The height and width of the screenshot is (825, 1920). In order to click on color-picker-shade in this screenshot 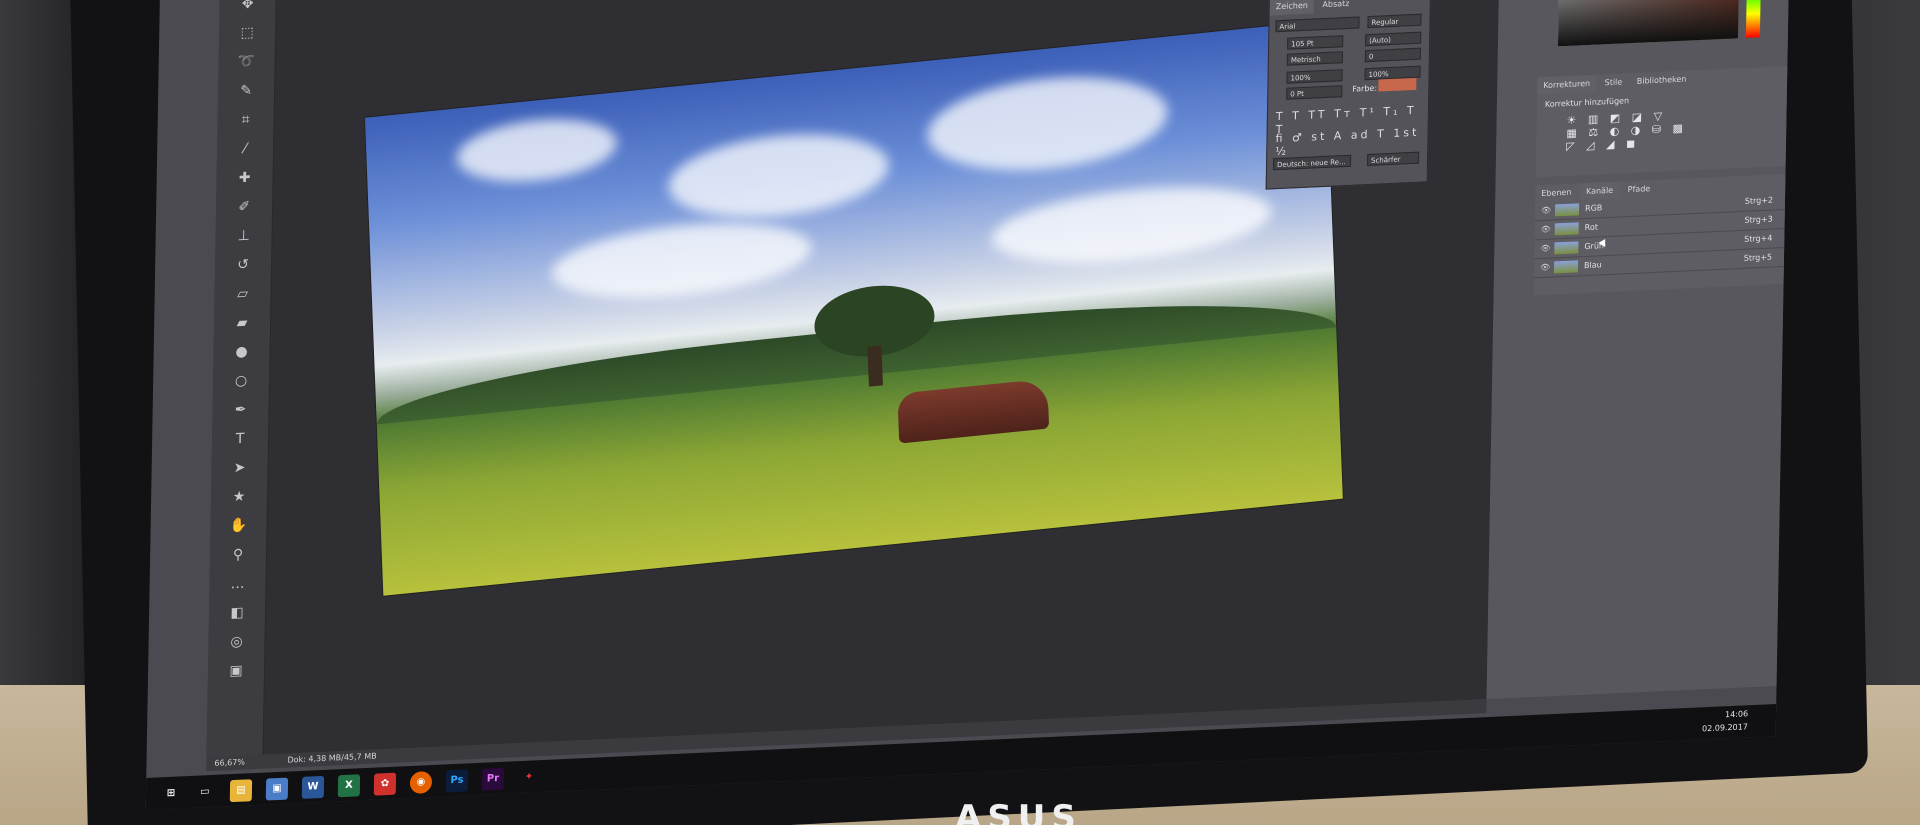, I will do `click(1648, 23)`.